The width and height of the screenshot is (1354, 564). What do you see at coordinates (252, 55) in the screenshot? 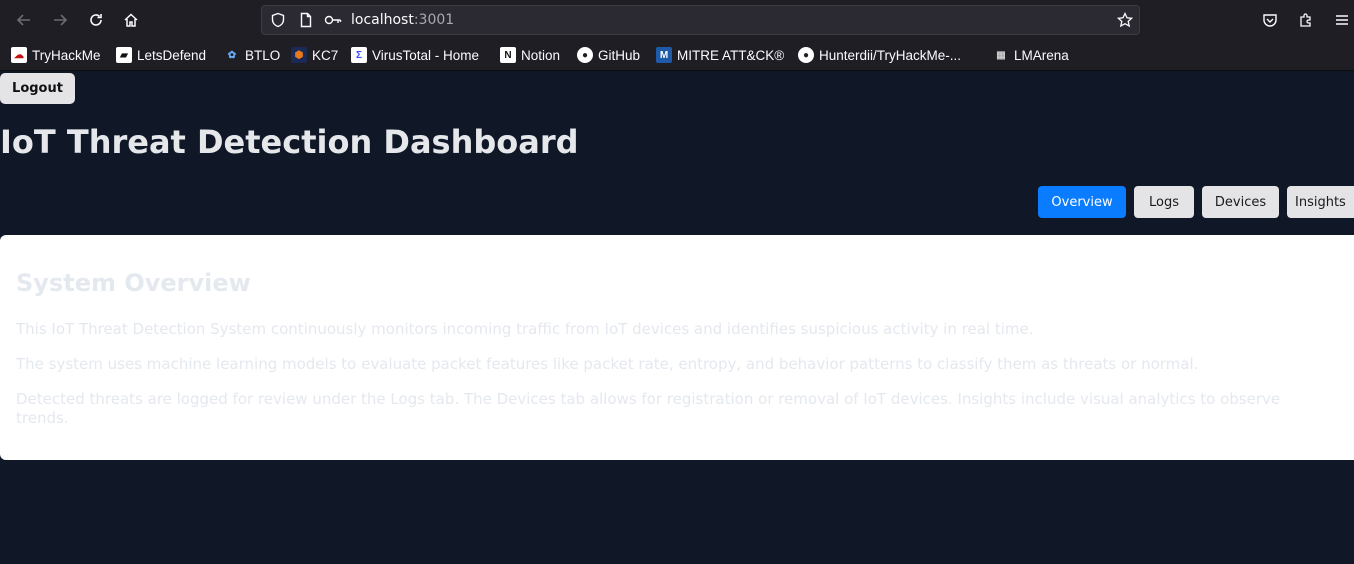
I see `bookmark-btlo: ✿ BTLO` at bounding box center [252, 55].